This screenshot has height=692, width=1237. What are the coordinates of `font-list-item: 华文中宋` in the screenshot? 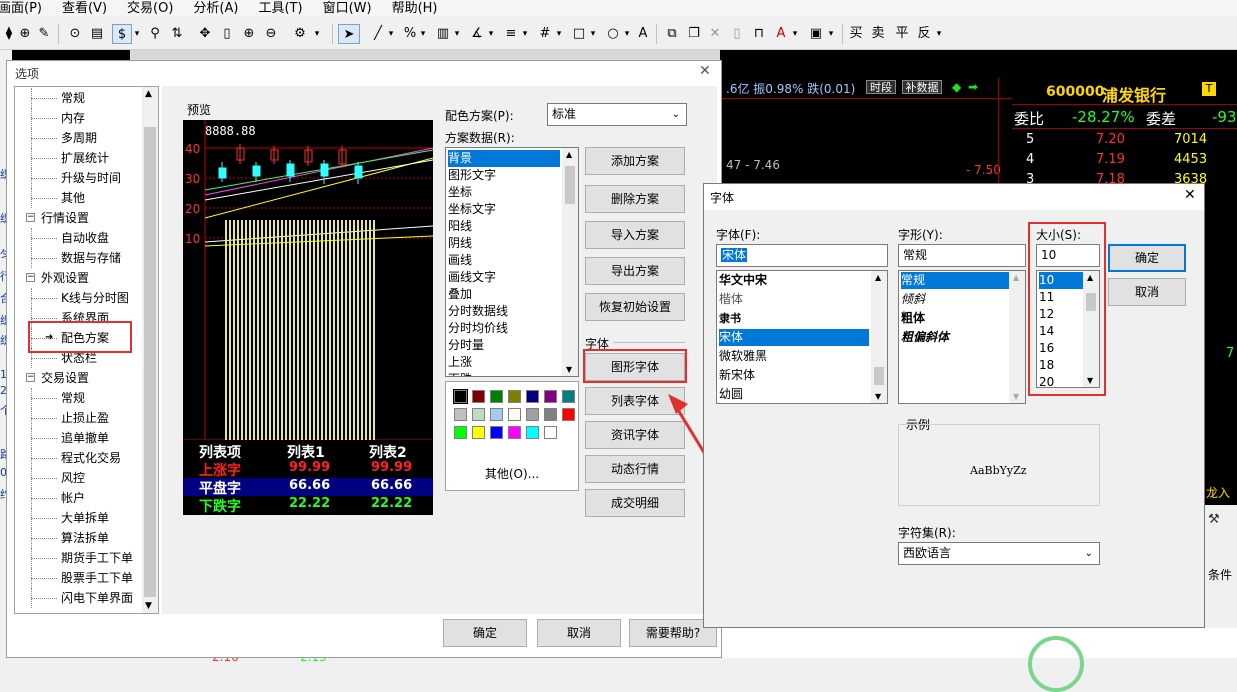 It's located at (794, 280).